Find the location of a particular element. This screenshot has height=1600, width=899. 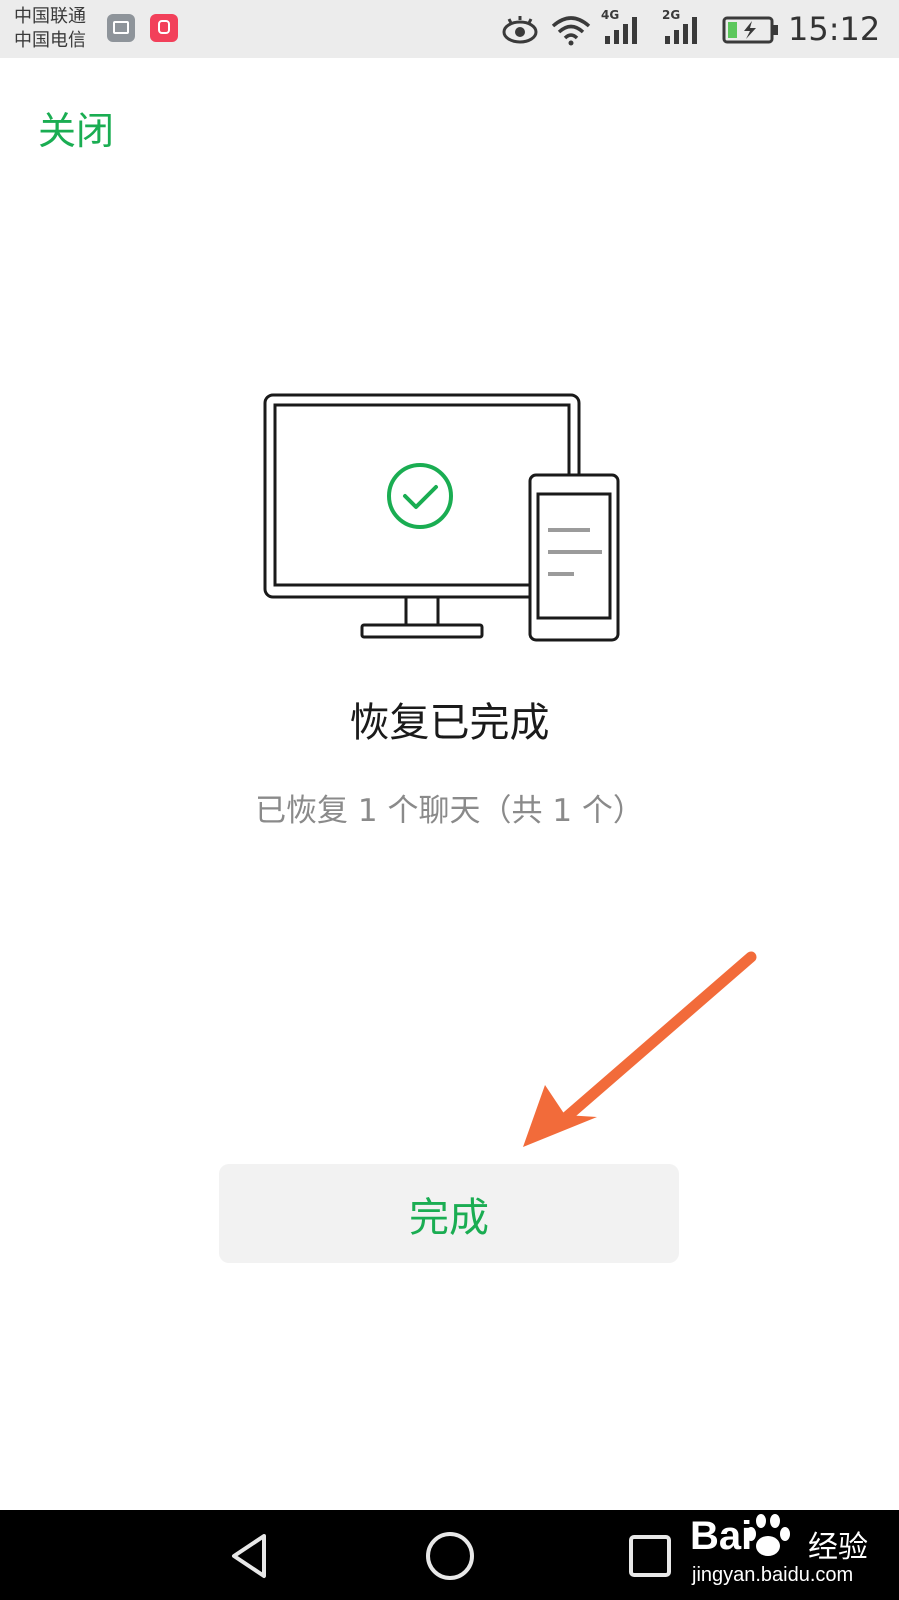

back-icon is located at coordinates (250, 1556).